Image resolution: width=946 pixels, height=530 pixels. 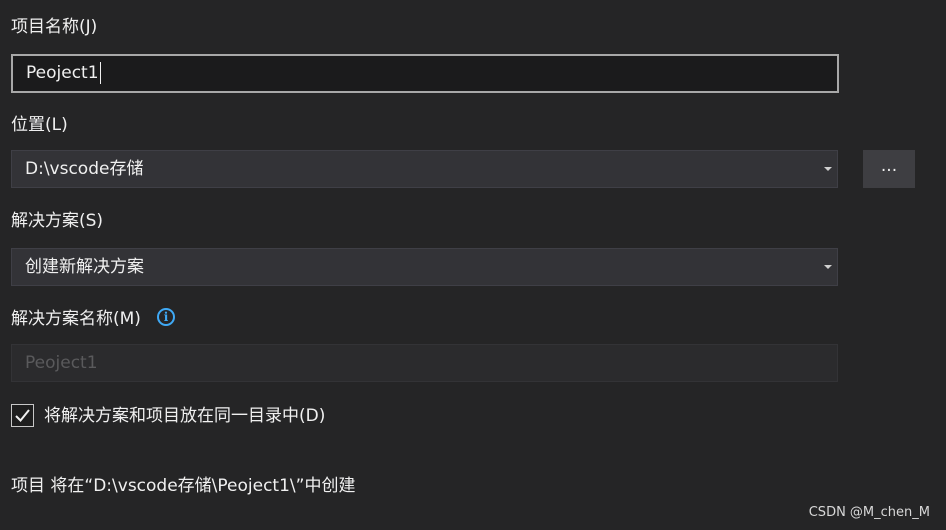 What do you see at coordinates (62, 73) in the screenshot?
I see `project-name-value: Peoject1` at bounding box center [62, 73].